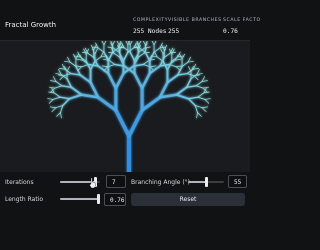 The image size is (320, 250). I want to click on reset-button: Reset, so click(188, 199).